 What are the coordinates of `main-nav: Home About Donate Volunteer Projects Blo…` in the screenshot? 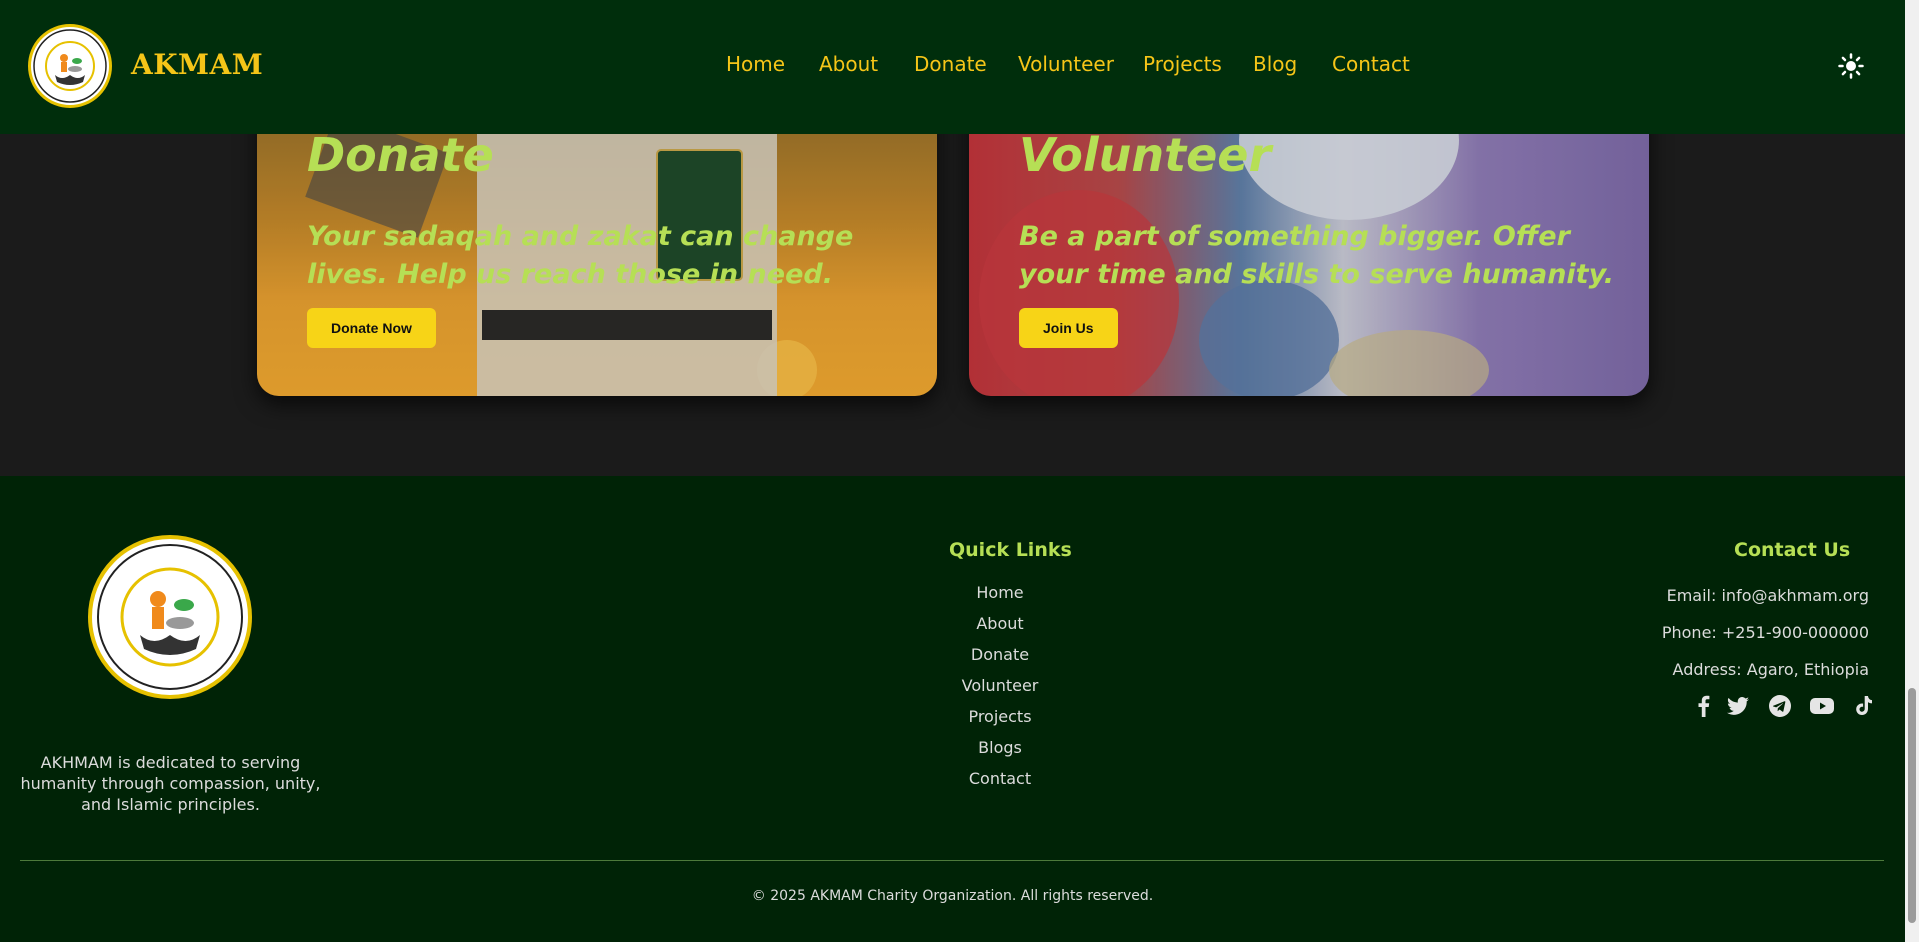 It's located at (952, 67).